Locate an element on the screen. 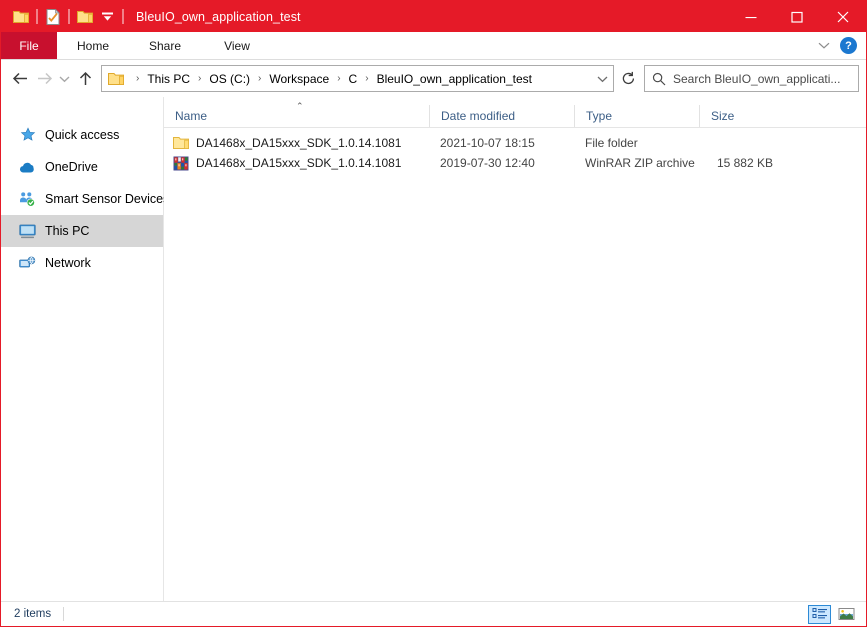 The image size is (867, 627). sidebar-item-label: This PC is located at coordinates (67, 231).